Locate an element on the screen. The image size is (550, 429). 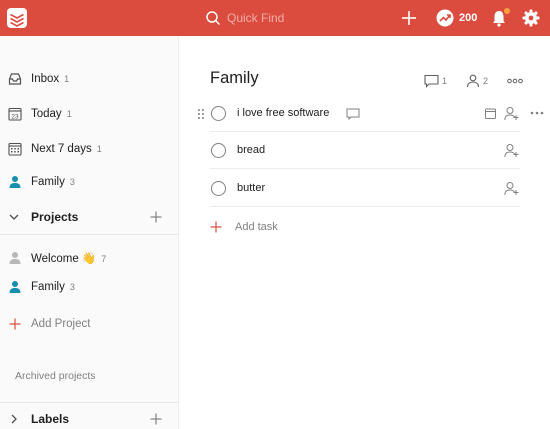
inbox-icon is located at coordinates (15, 79).